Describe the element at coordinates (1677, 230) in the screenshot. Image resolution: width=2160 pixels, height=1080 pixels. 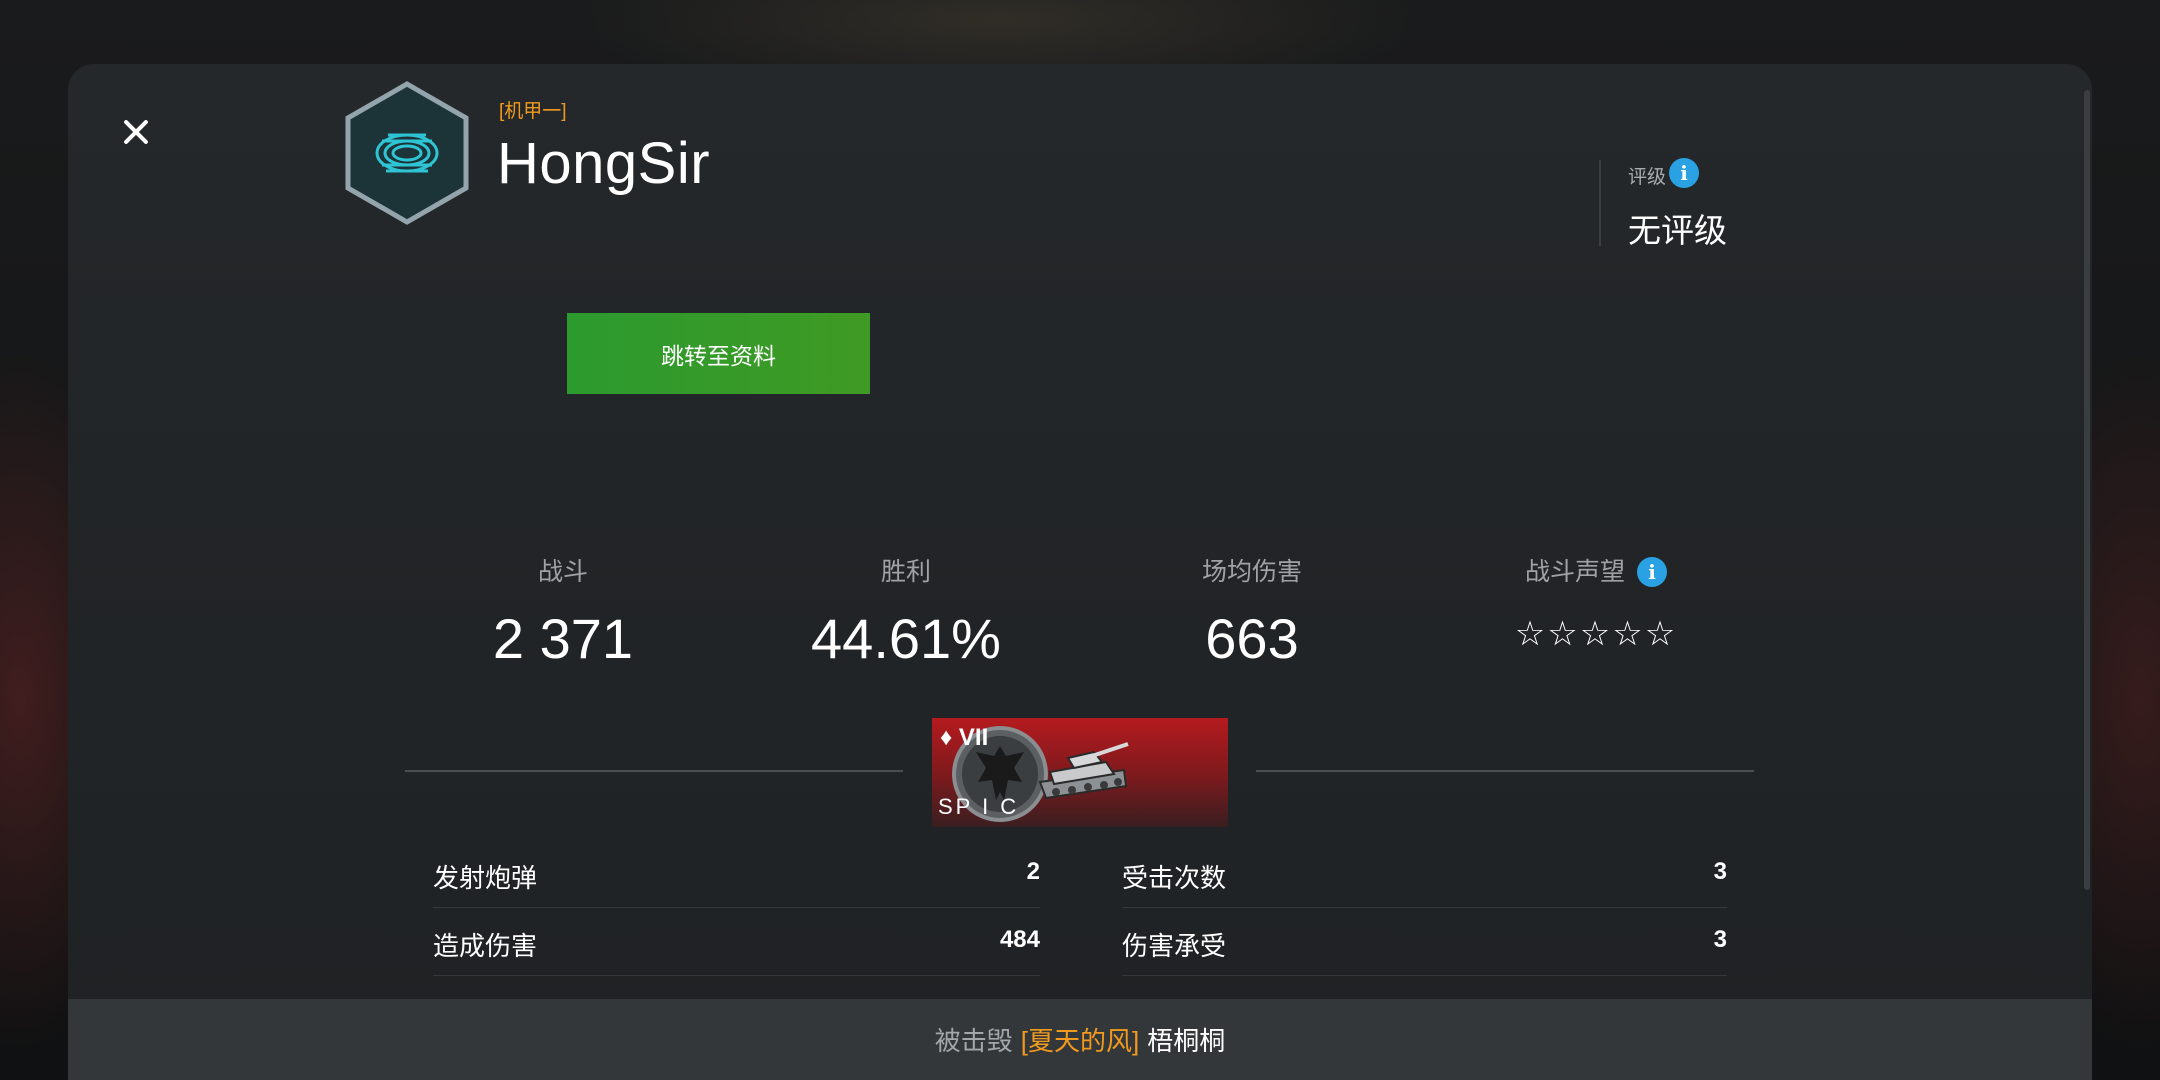
I see `rating-value: 无评级` at that location.